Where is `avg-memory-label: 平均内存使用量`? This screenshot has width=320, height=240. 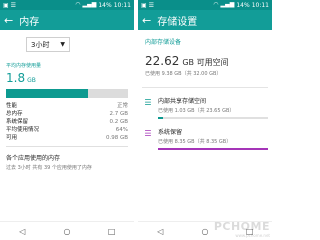
avg-memory-label: 平均内存使用量 is located at coordinates (24, 66).